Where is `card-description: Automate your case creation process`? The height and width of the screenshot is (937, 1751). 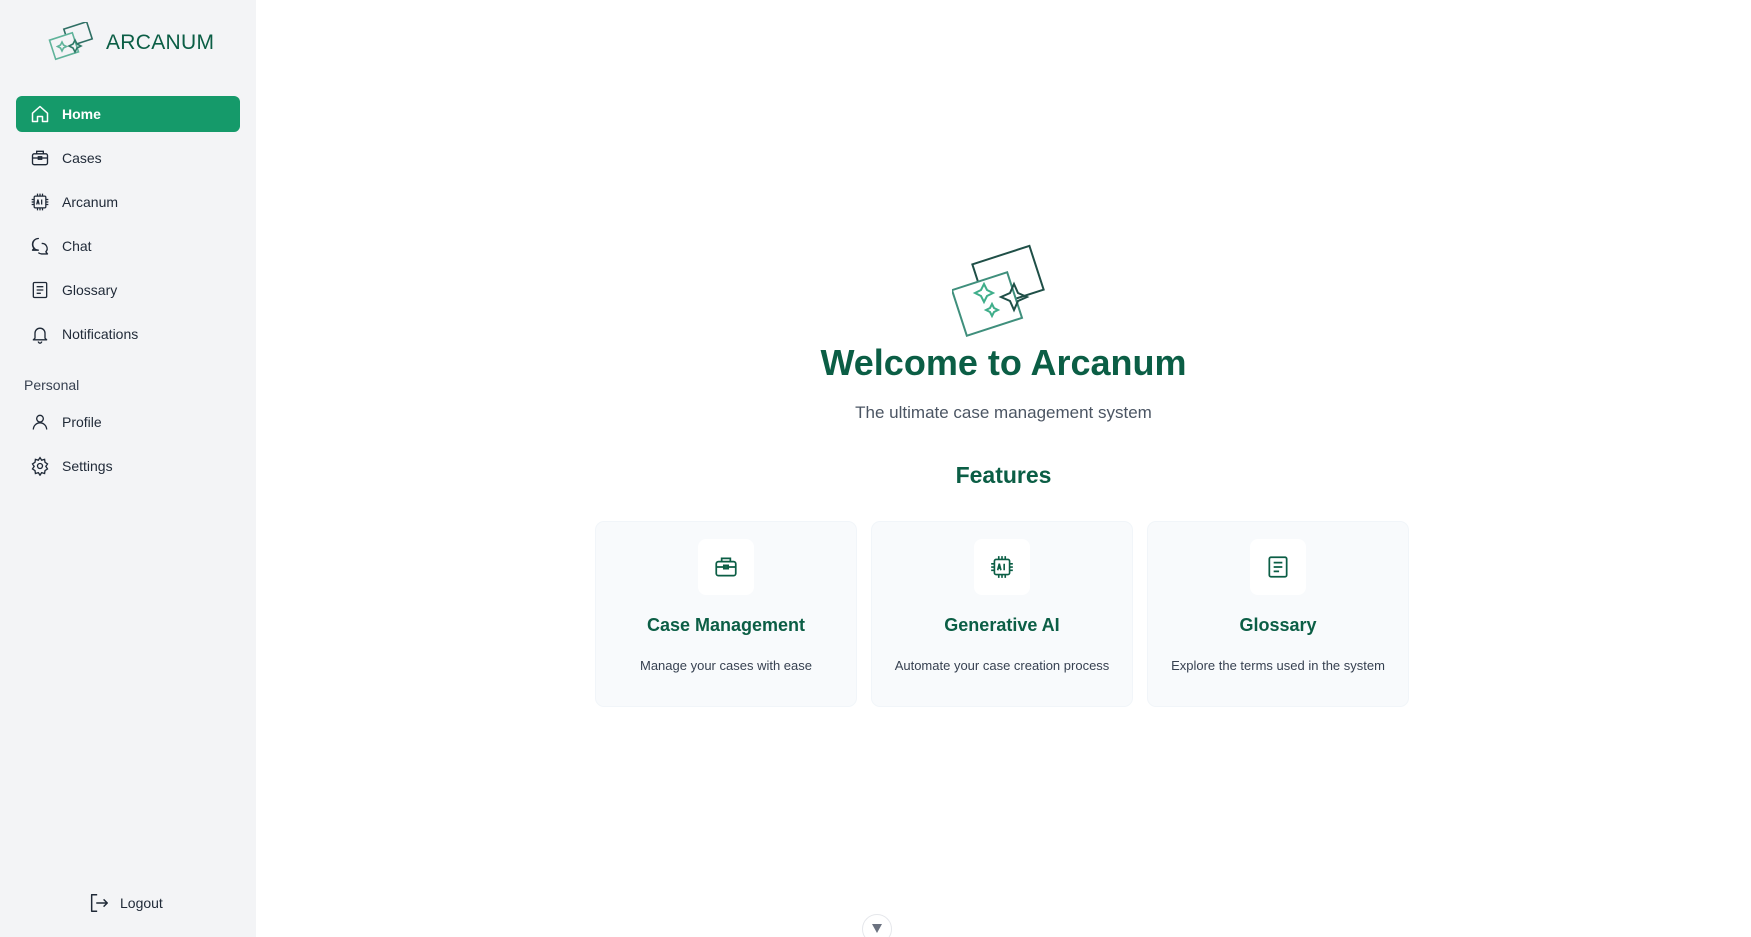 card-description: Automate your case creation process is located at coordinates (1002, 665).